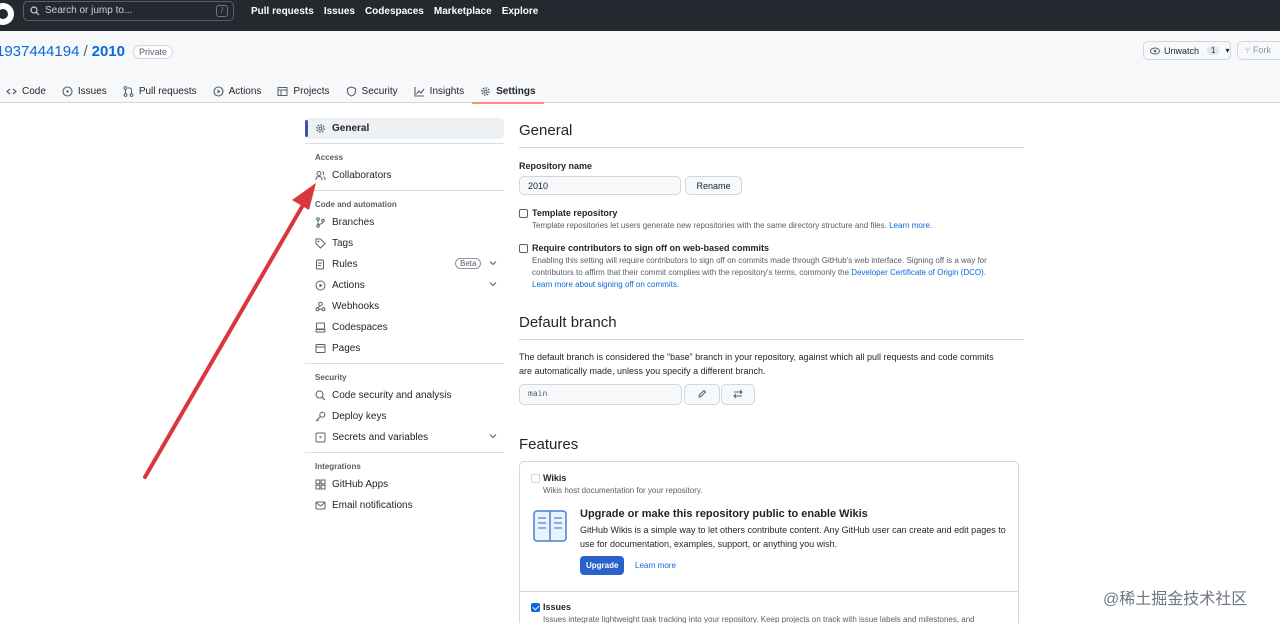 The image size is (1280, 623). Describe the element at coordinates (356, 306) in the screenshot. I see `sidebar-item-label: Webhooks` at that location.